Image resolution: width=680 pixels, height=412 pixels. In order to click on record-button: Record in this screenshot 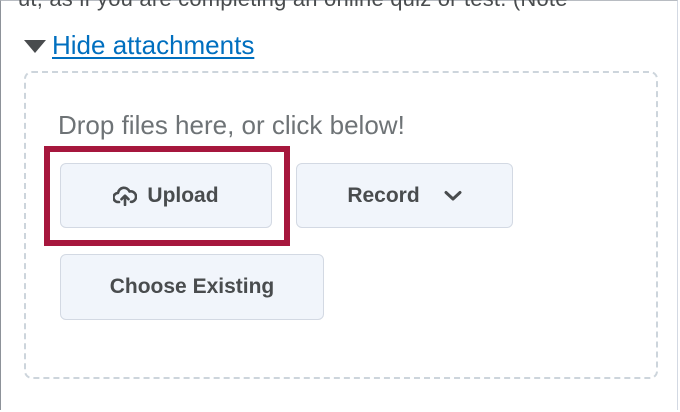, I will do `click(404, 195)`.